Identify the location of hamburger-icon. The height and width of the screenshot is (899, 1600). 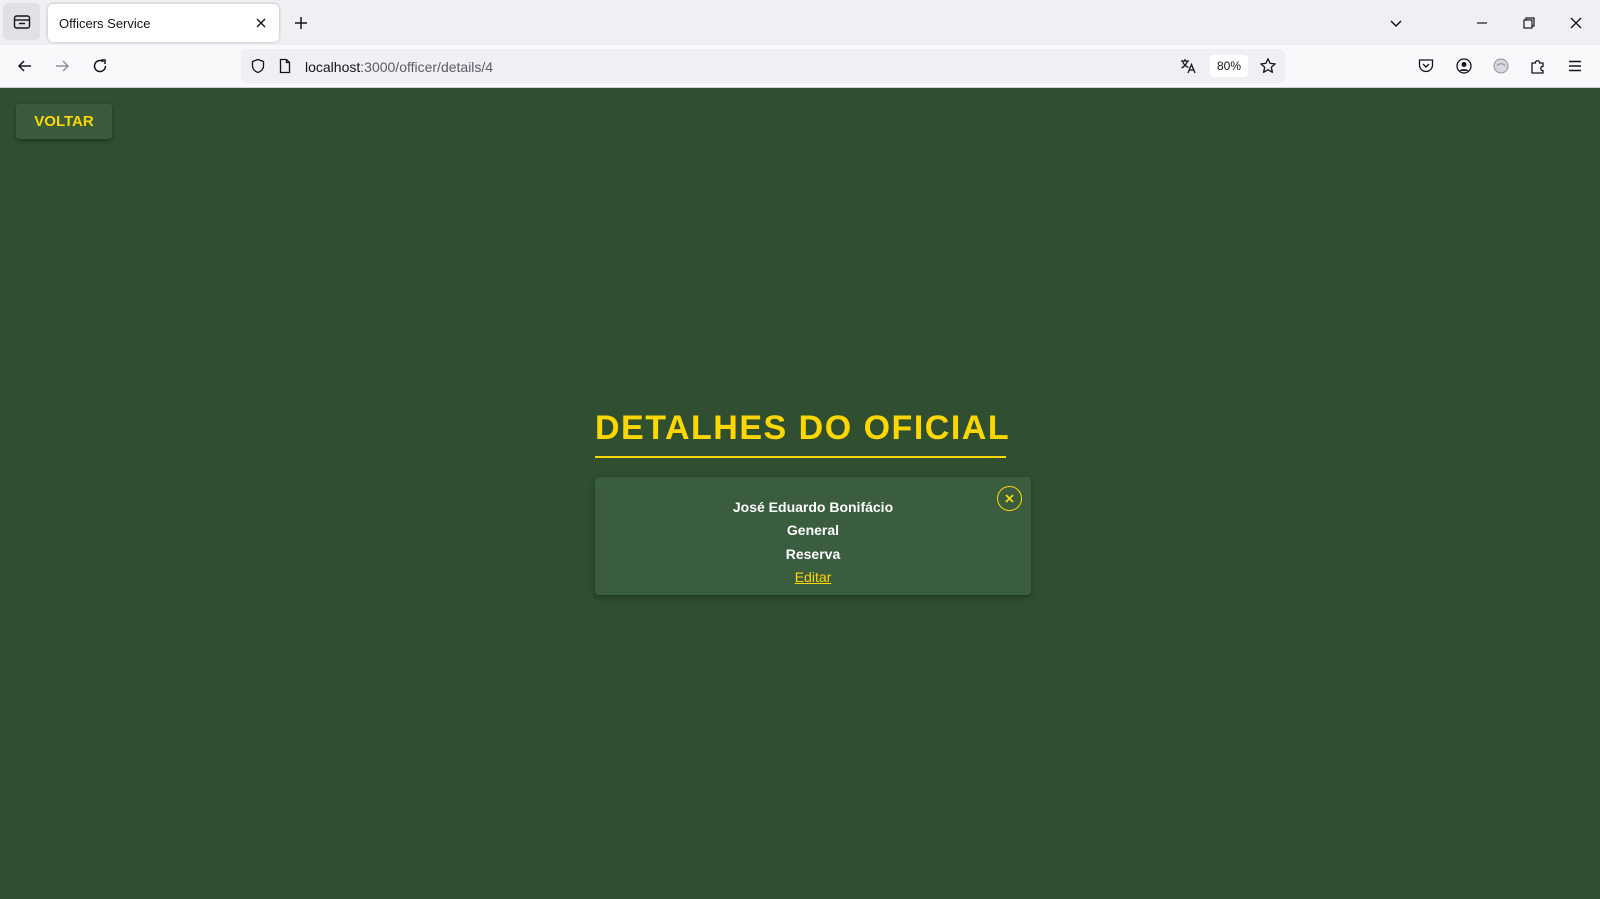
(1575, 66).